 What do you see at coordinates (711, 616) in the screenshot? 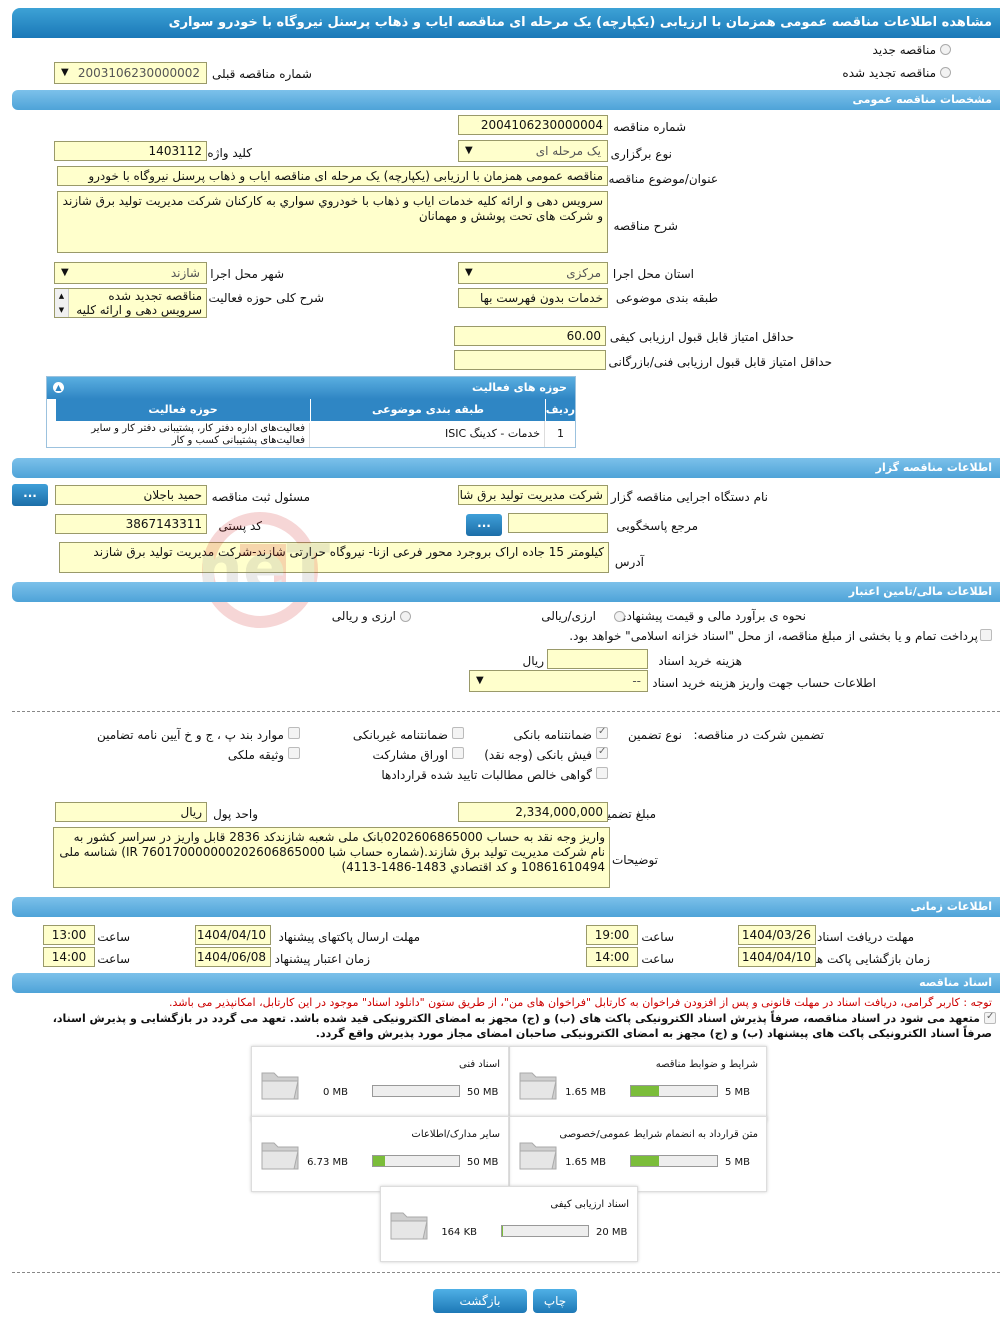
I see `estimate-label: نحوه ی برآورد مالی و قیمت پیشنهادی` at bounding box center [711, 616].